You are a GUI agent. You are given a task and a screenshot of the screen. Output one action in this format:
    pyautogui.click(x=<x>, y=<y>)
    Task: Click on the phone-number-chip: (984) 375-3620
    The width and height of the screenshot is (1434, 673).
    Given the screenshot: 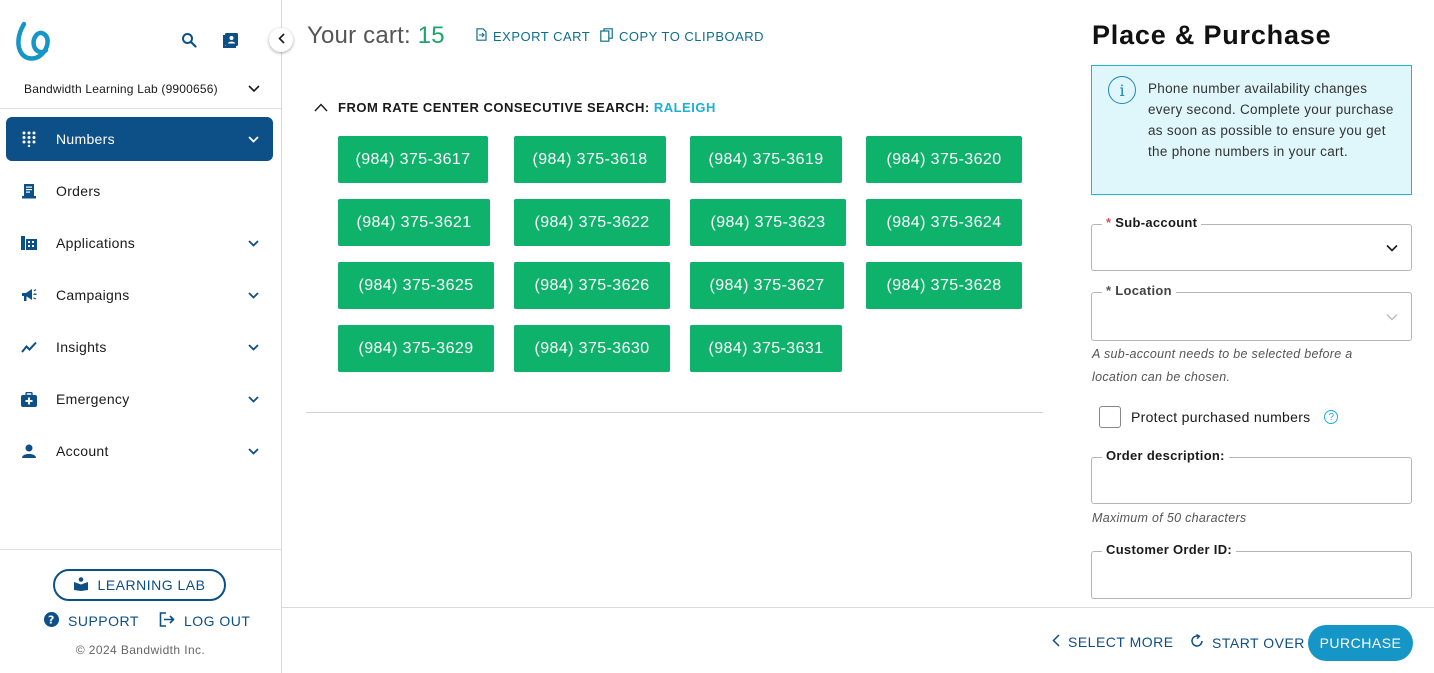 What is the action you would take?
    pyautogui.click(x=944, y=159)
    